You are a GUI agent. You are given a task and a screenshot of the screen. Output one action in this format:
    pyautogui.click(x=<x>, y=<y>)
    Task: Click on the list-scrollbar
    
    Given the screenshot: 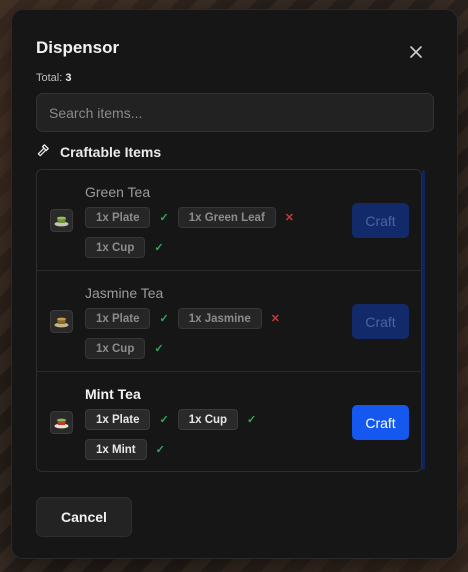 What is the action you would take?
    pyautogui.click(x=423, y=320)
    